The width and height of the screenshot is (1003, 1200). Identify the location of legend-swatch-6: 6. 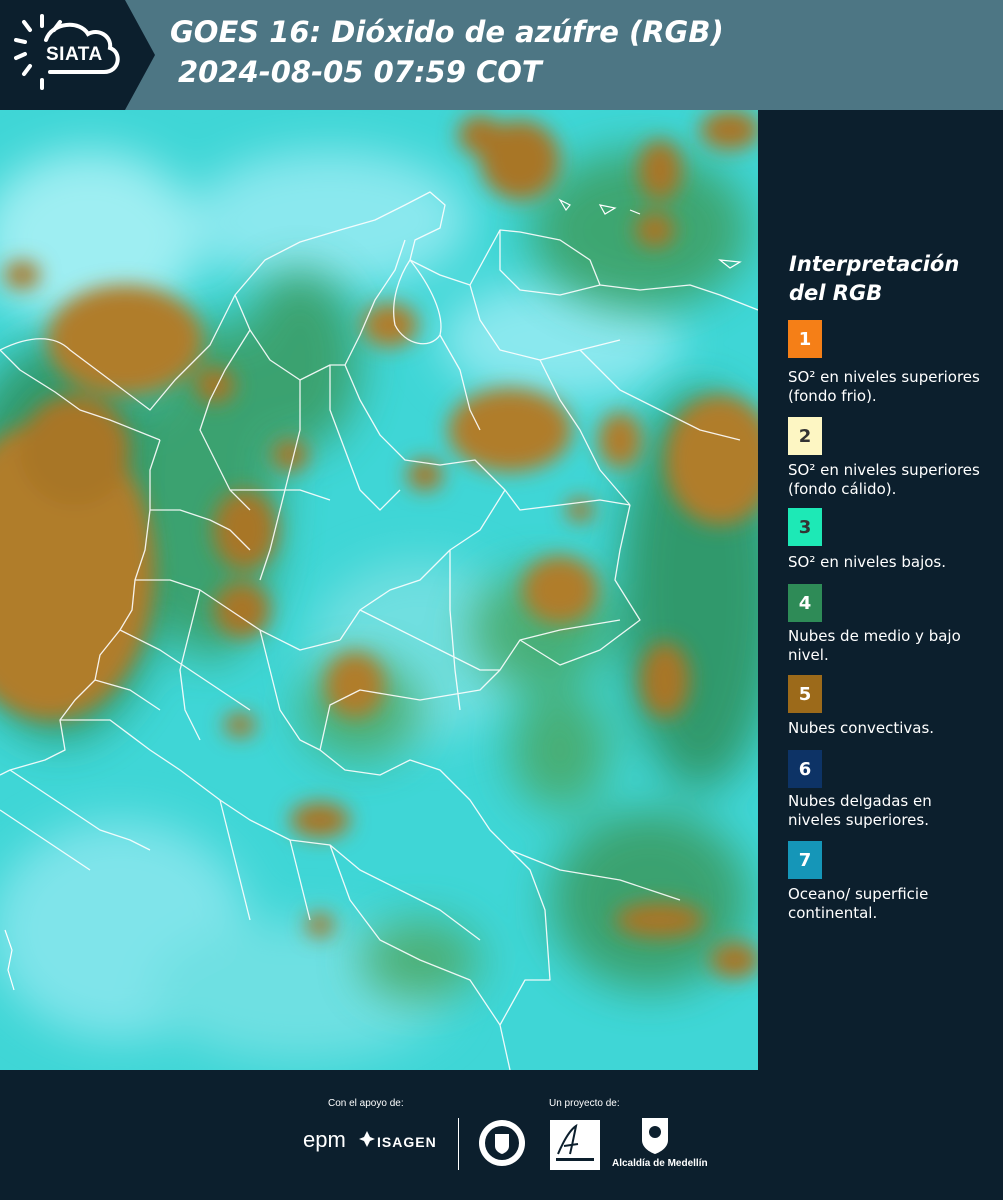
(805, 769).